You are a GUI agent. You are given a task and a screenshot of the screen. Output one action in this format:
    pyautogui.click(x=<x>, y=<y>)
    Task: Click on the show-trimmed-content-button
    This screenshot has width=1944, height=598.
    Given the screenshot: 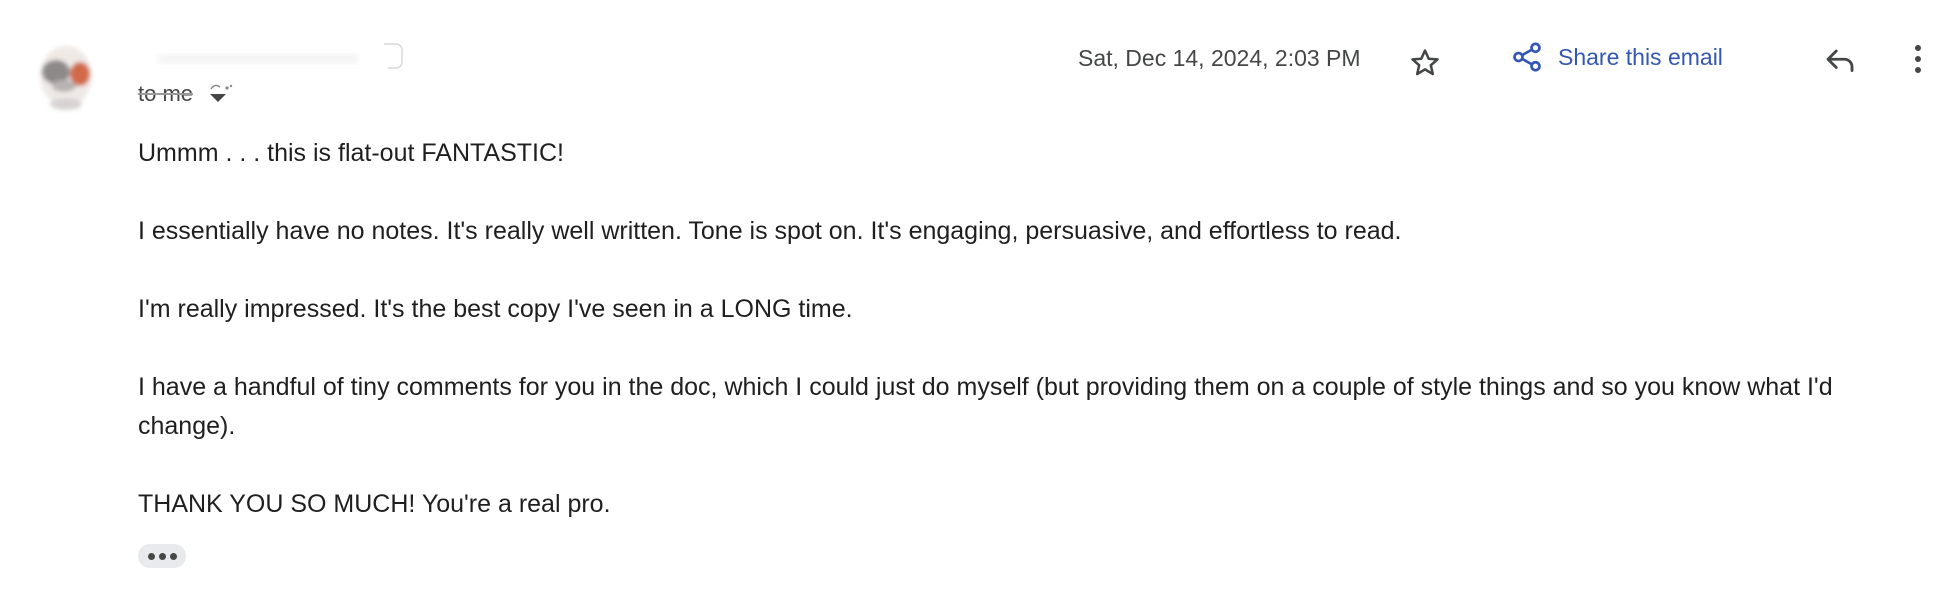 What is the action you would take?
    pyautogui.click(x=162, y=556)
    